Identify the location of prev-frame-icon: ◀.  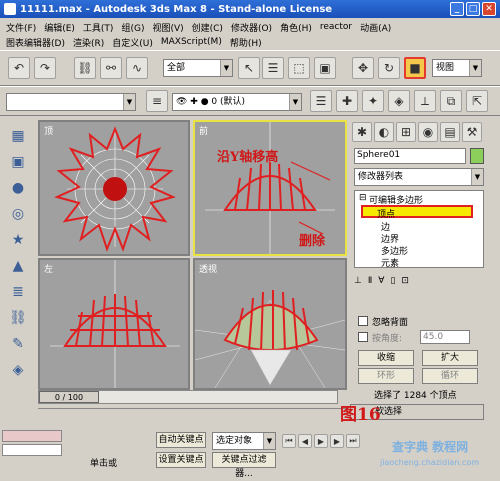
(305, 441).